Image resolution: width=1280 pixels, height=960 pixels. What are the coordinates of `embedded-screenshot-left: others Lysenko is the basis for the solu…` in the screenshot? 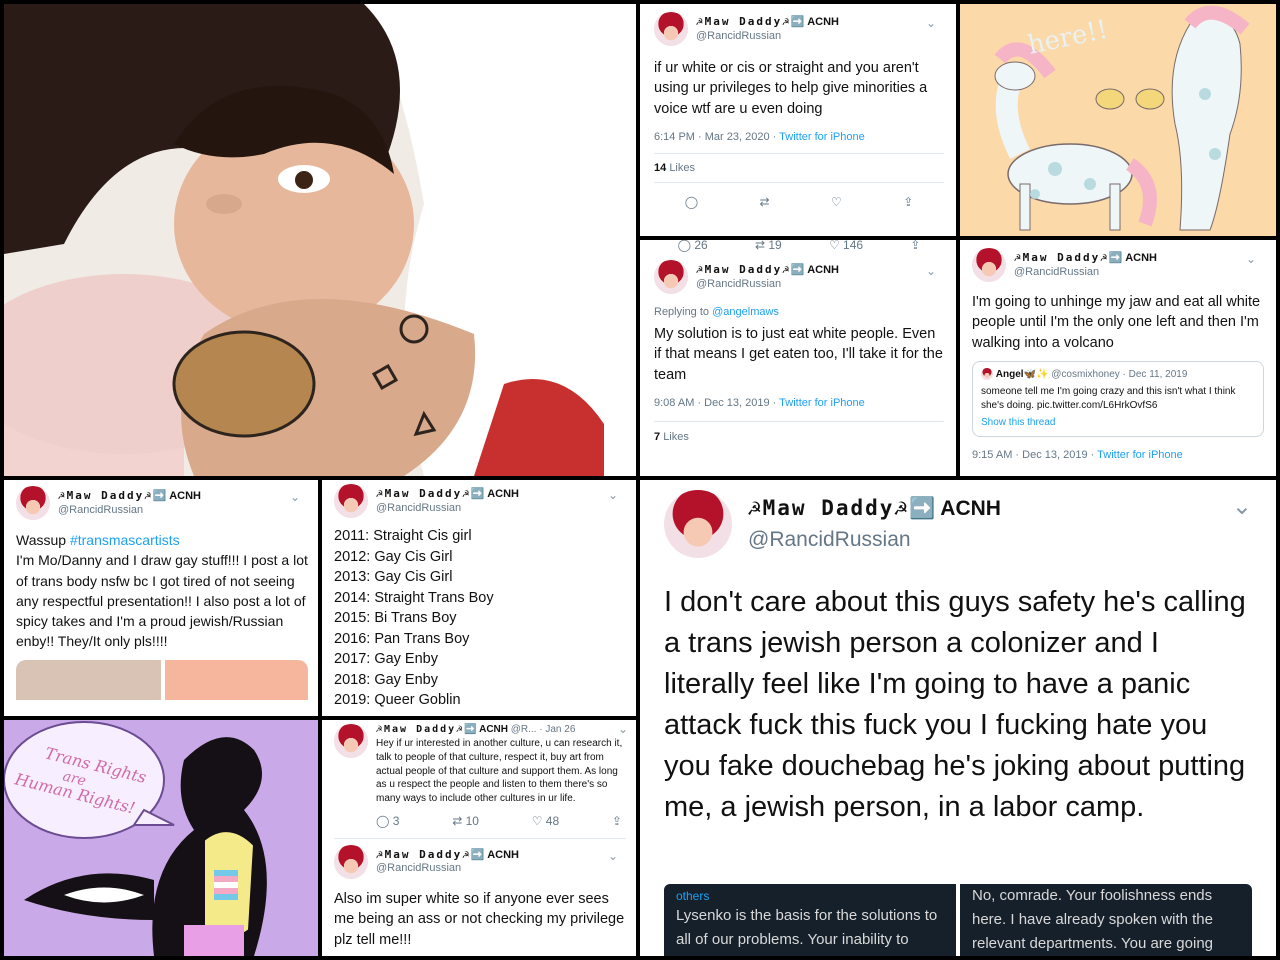 It's located at (810, 920).